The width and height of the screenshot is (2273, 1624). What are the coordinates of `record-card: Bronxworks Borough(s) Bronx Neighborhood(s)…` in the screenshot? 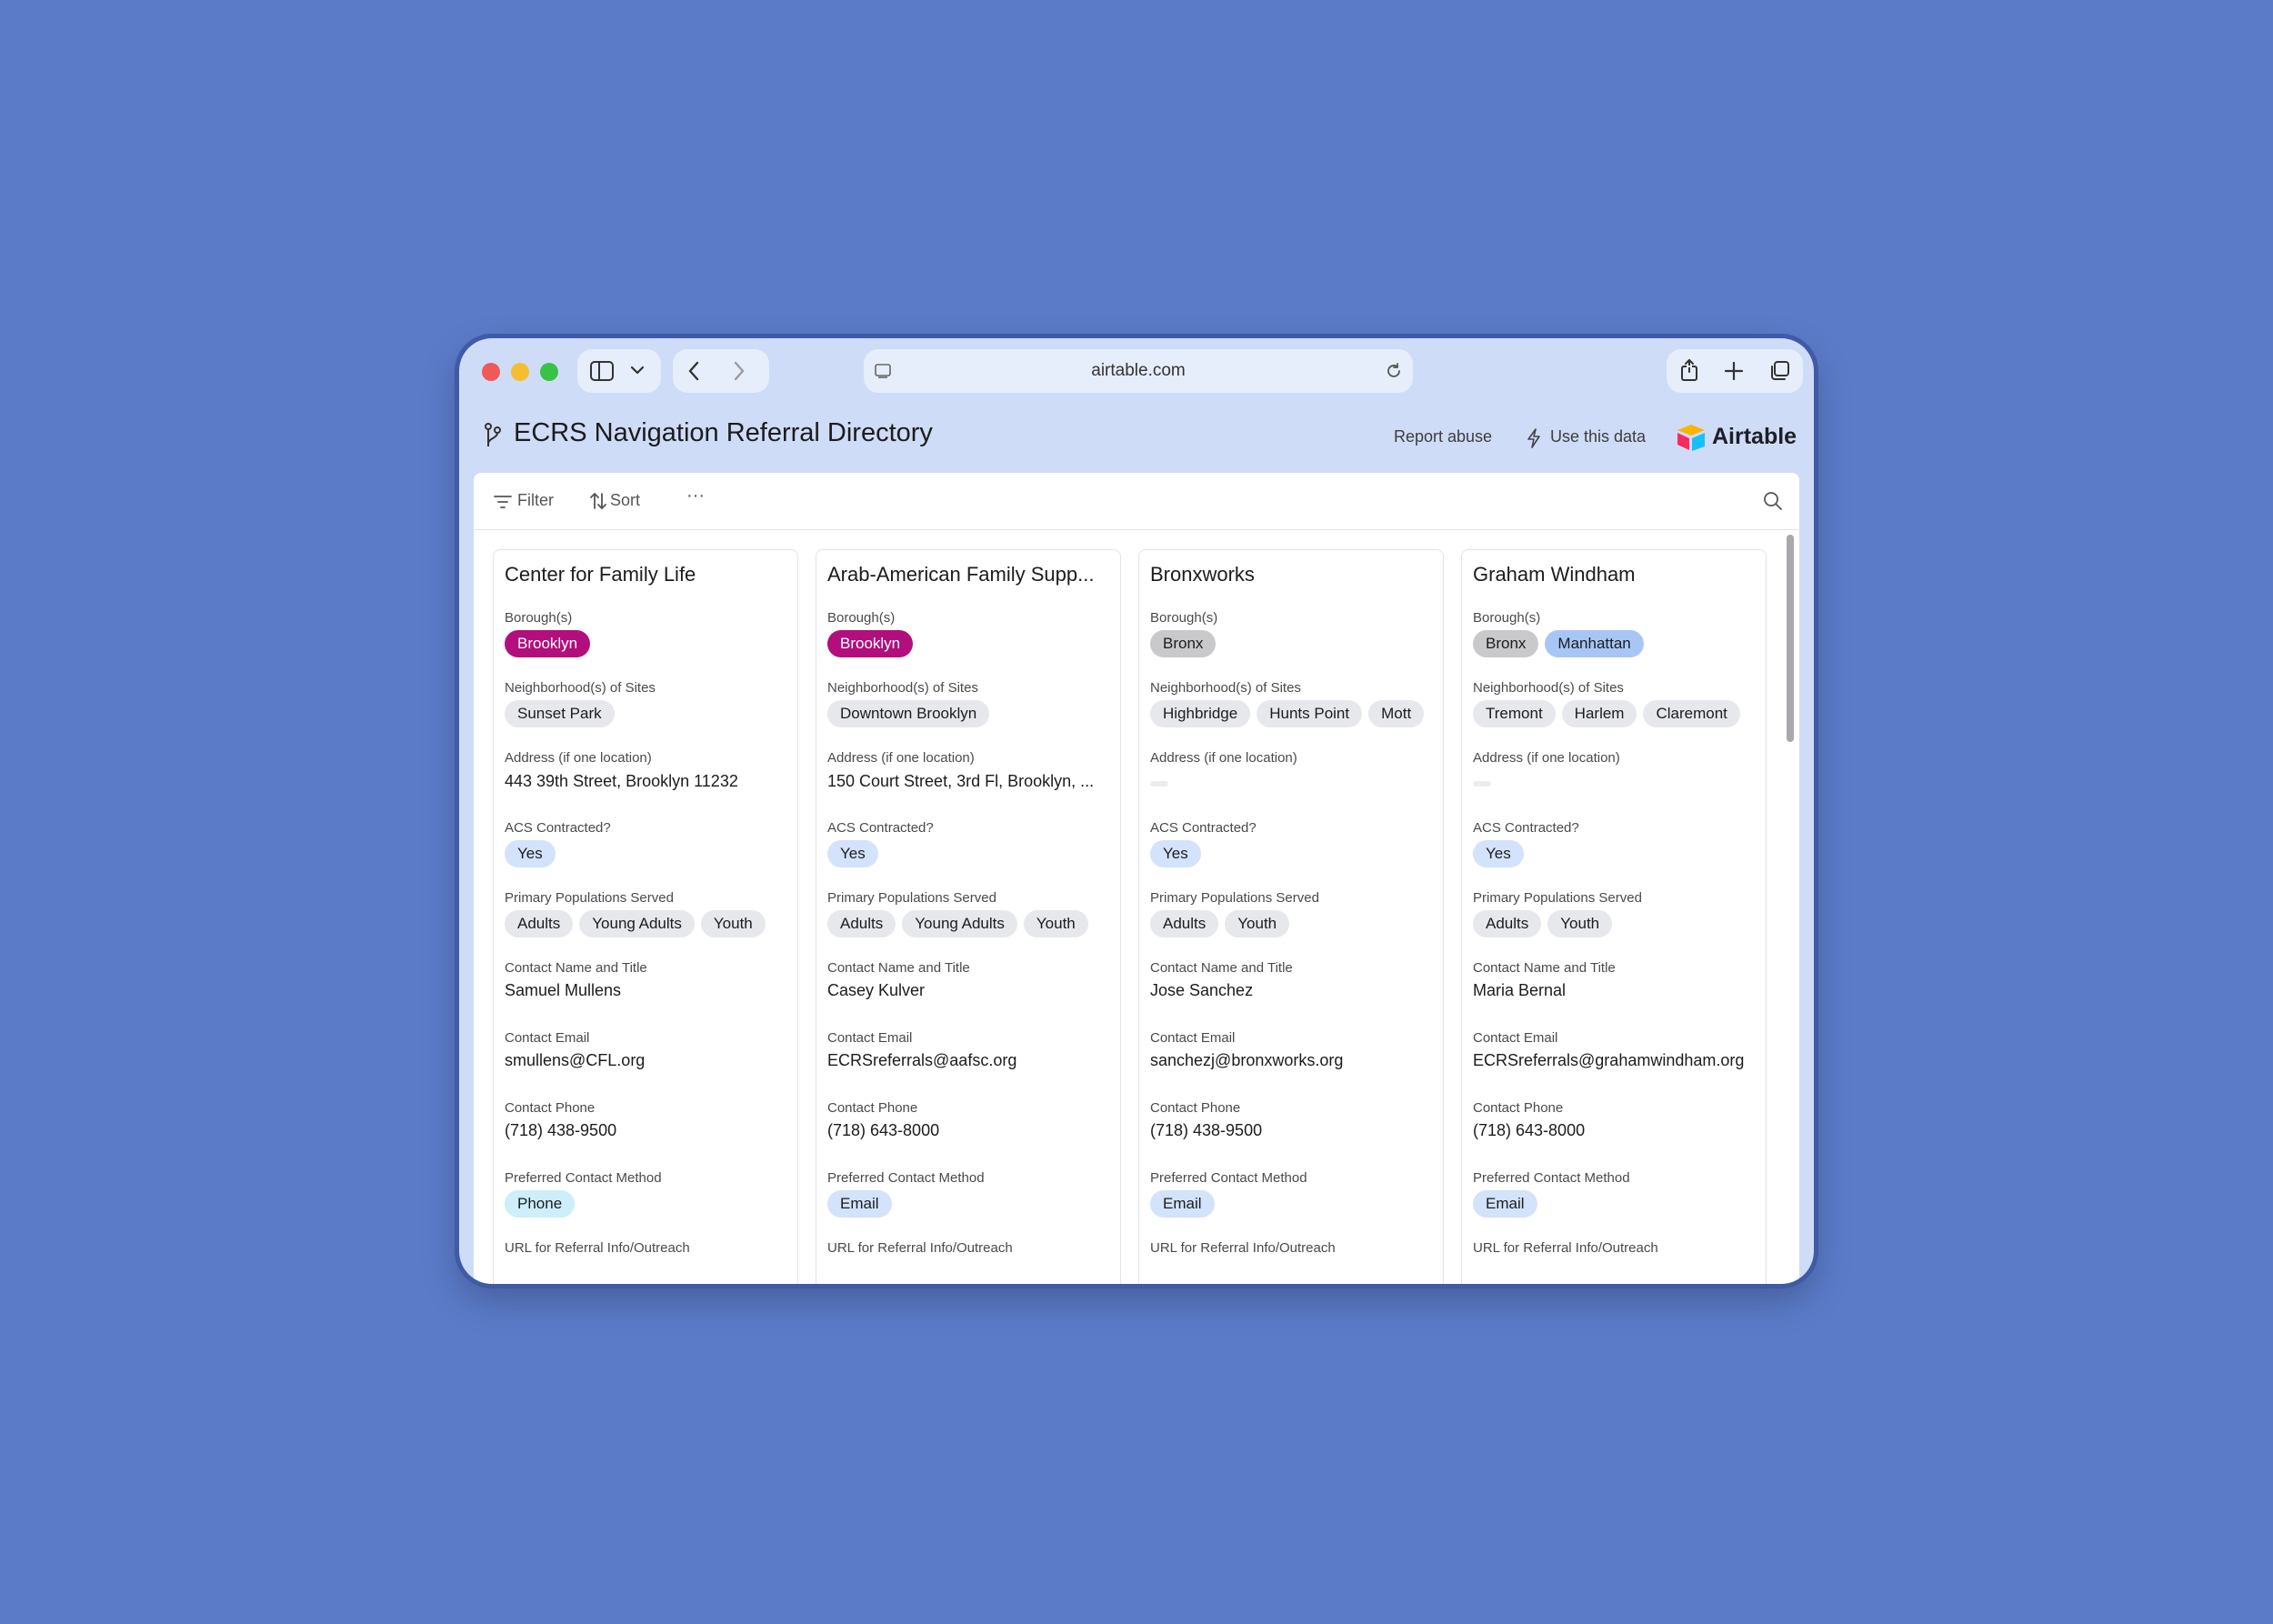 It's located at (1291, 916).